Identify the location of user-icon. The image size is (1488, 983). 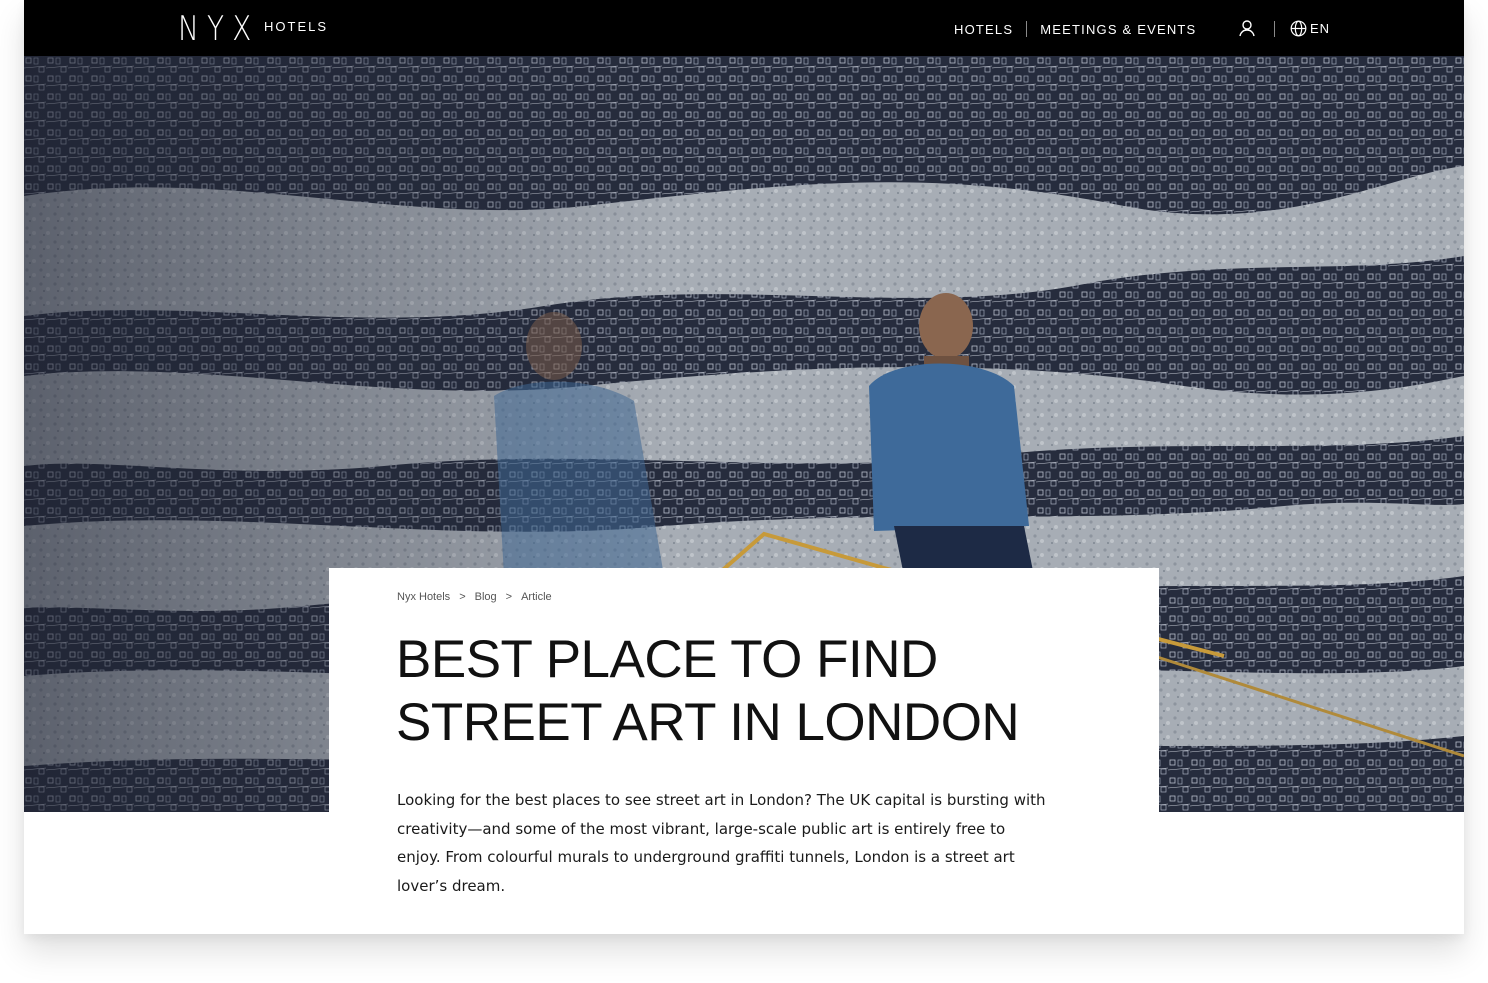
(1247, 28).